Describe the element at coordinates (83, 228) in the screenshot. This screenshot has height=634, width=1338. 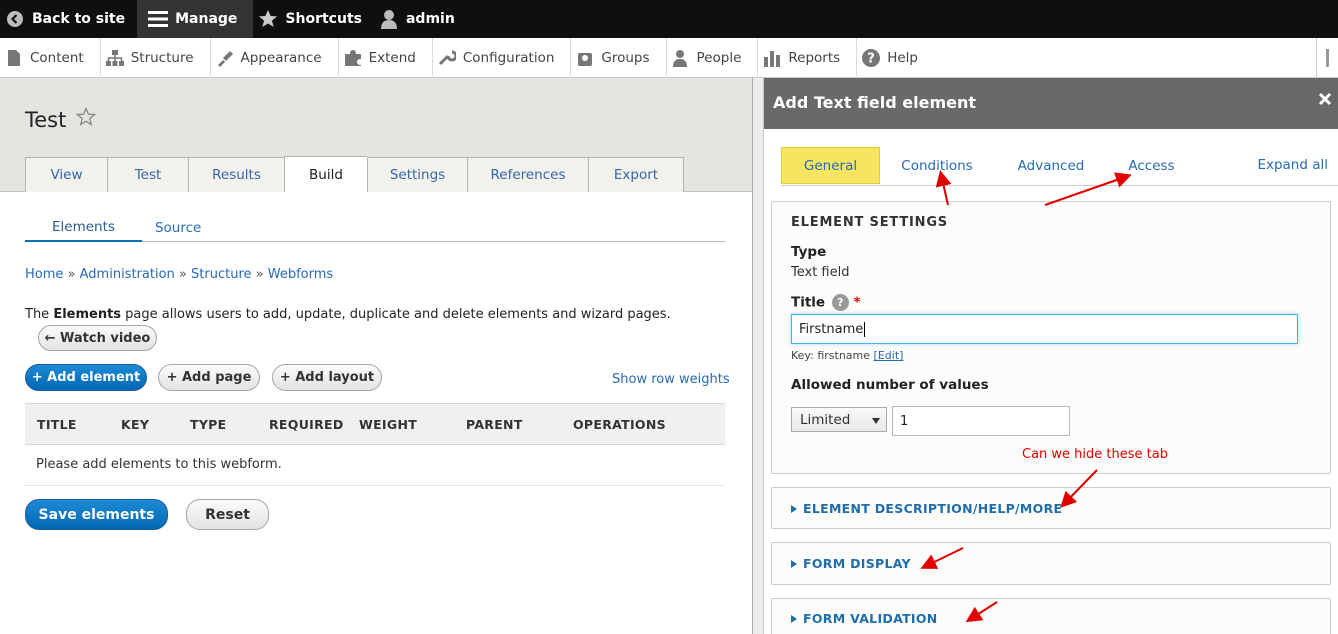
I see `subtab-elements: Elements` at that location.